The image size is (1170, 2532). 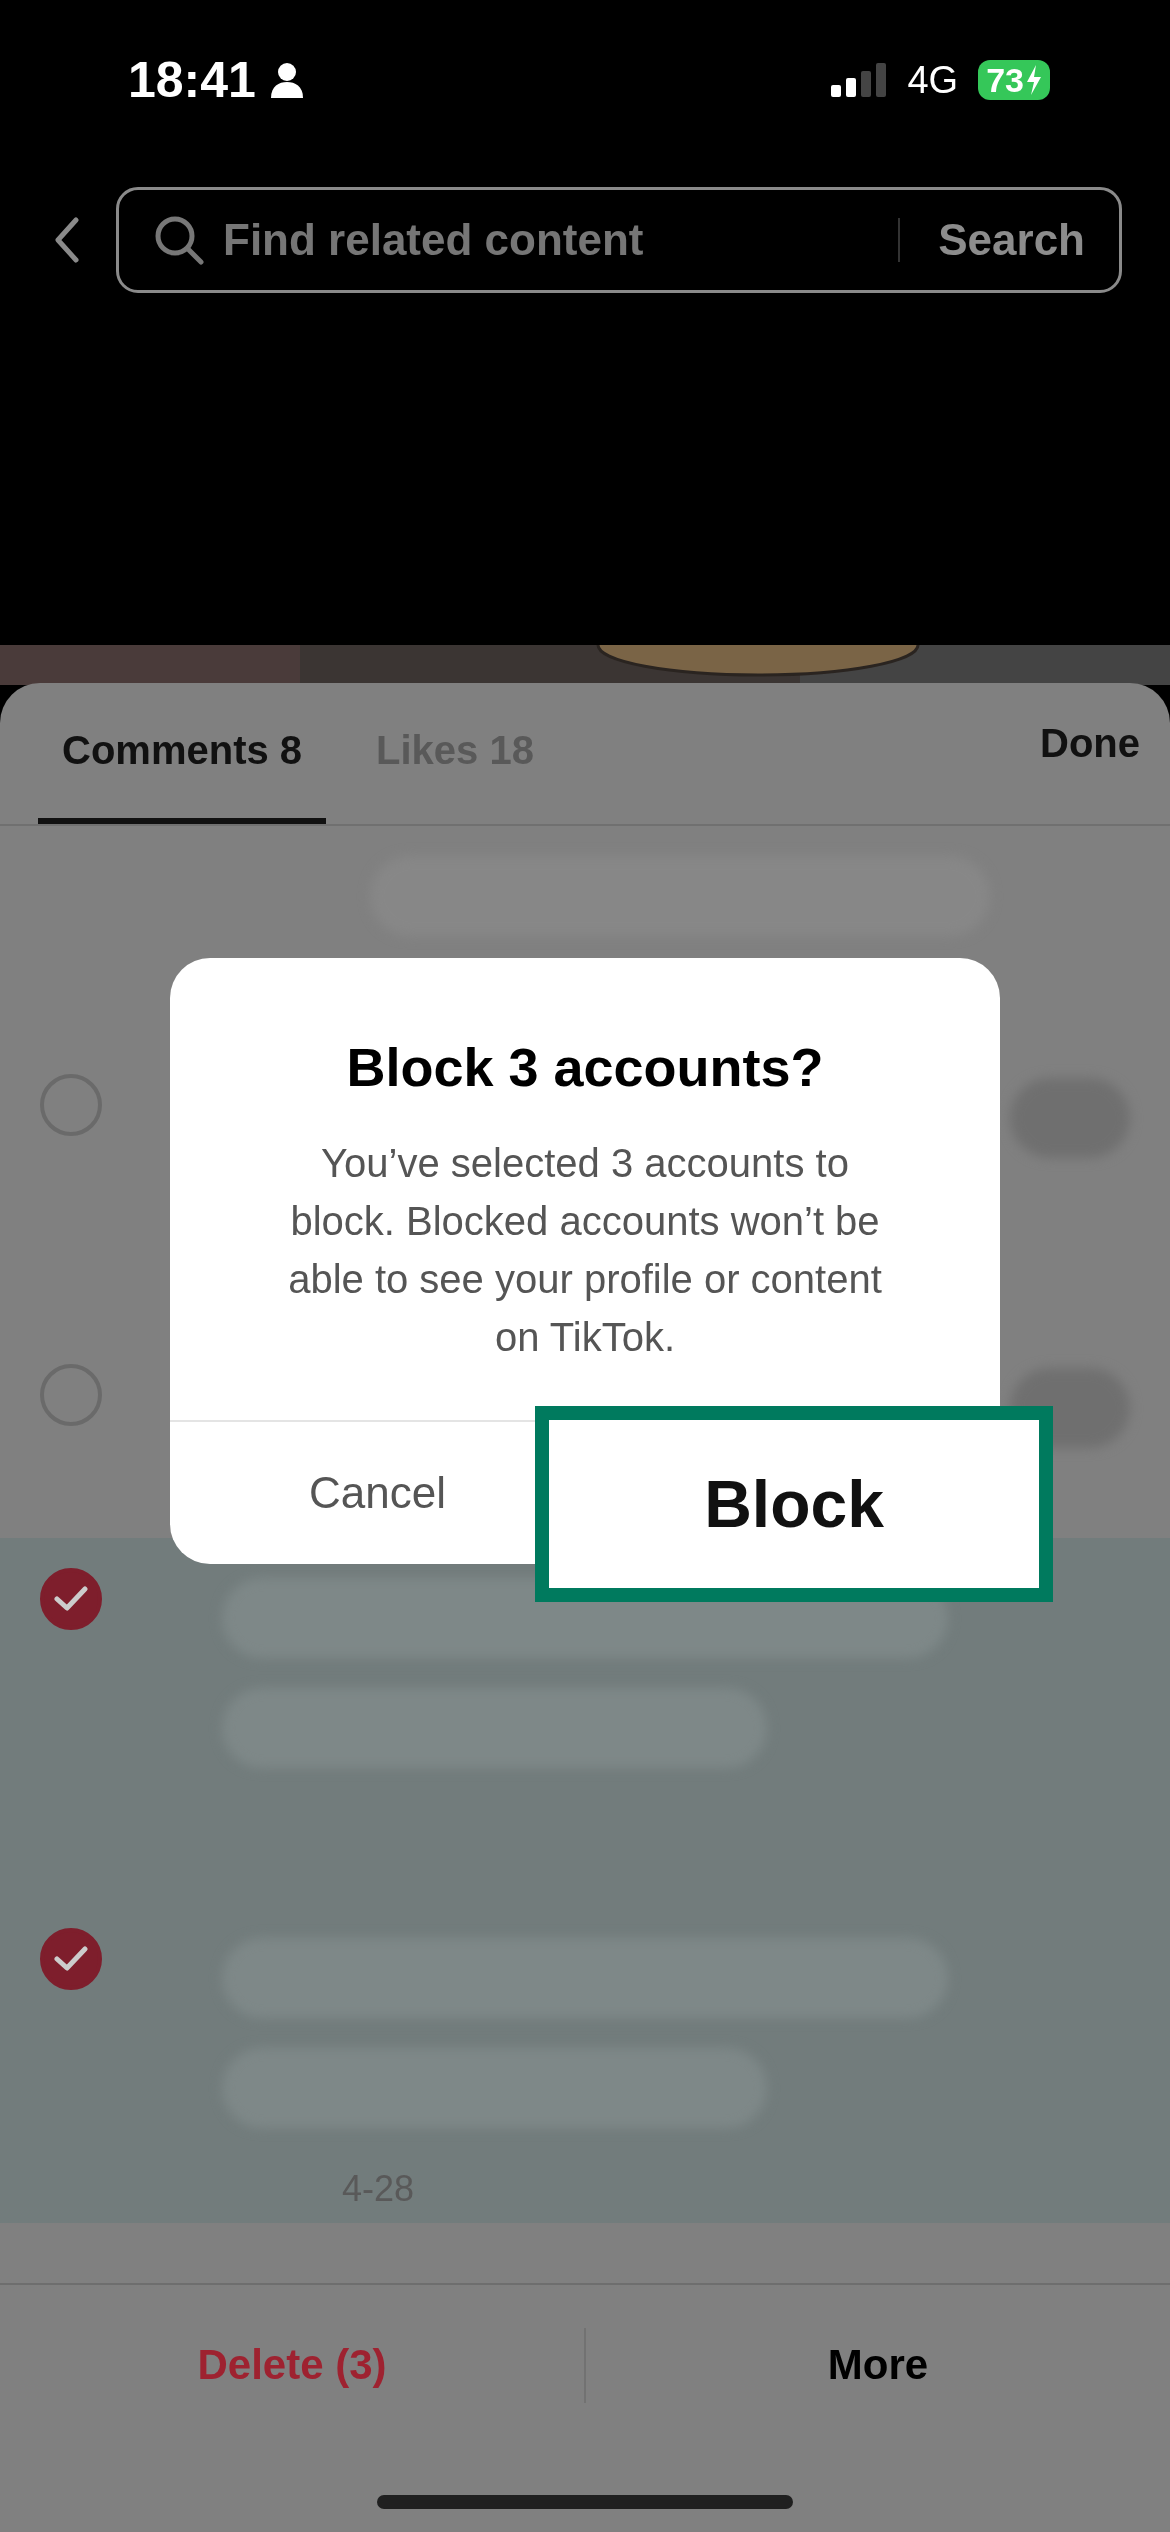 What do you see at coordinates (192, 80) in the screenshot?
I see `status-time: 18:41` at bounding box center [192, 80].